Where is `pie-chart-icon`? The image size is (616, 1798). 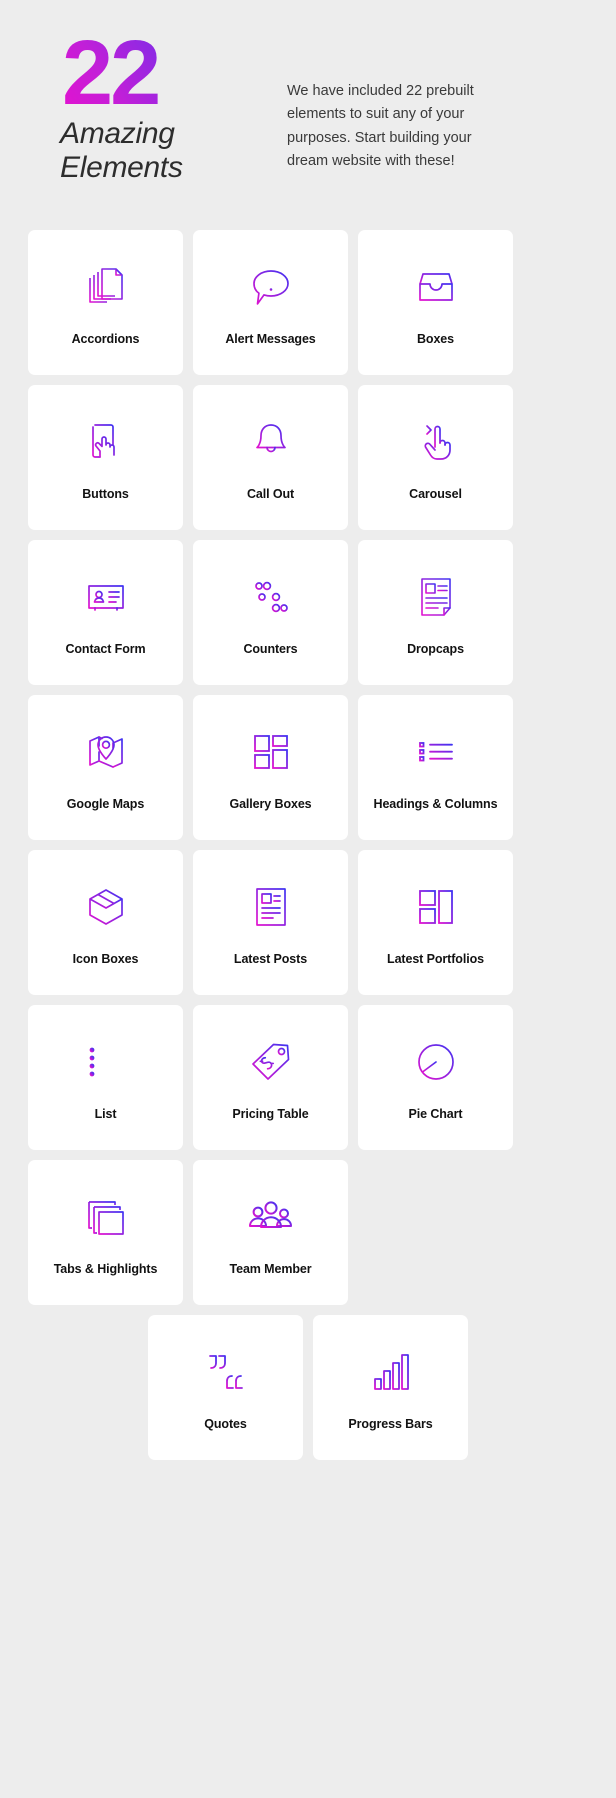 pie-chart-icon is located at coordinates (436, 1062).